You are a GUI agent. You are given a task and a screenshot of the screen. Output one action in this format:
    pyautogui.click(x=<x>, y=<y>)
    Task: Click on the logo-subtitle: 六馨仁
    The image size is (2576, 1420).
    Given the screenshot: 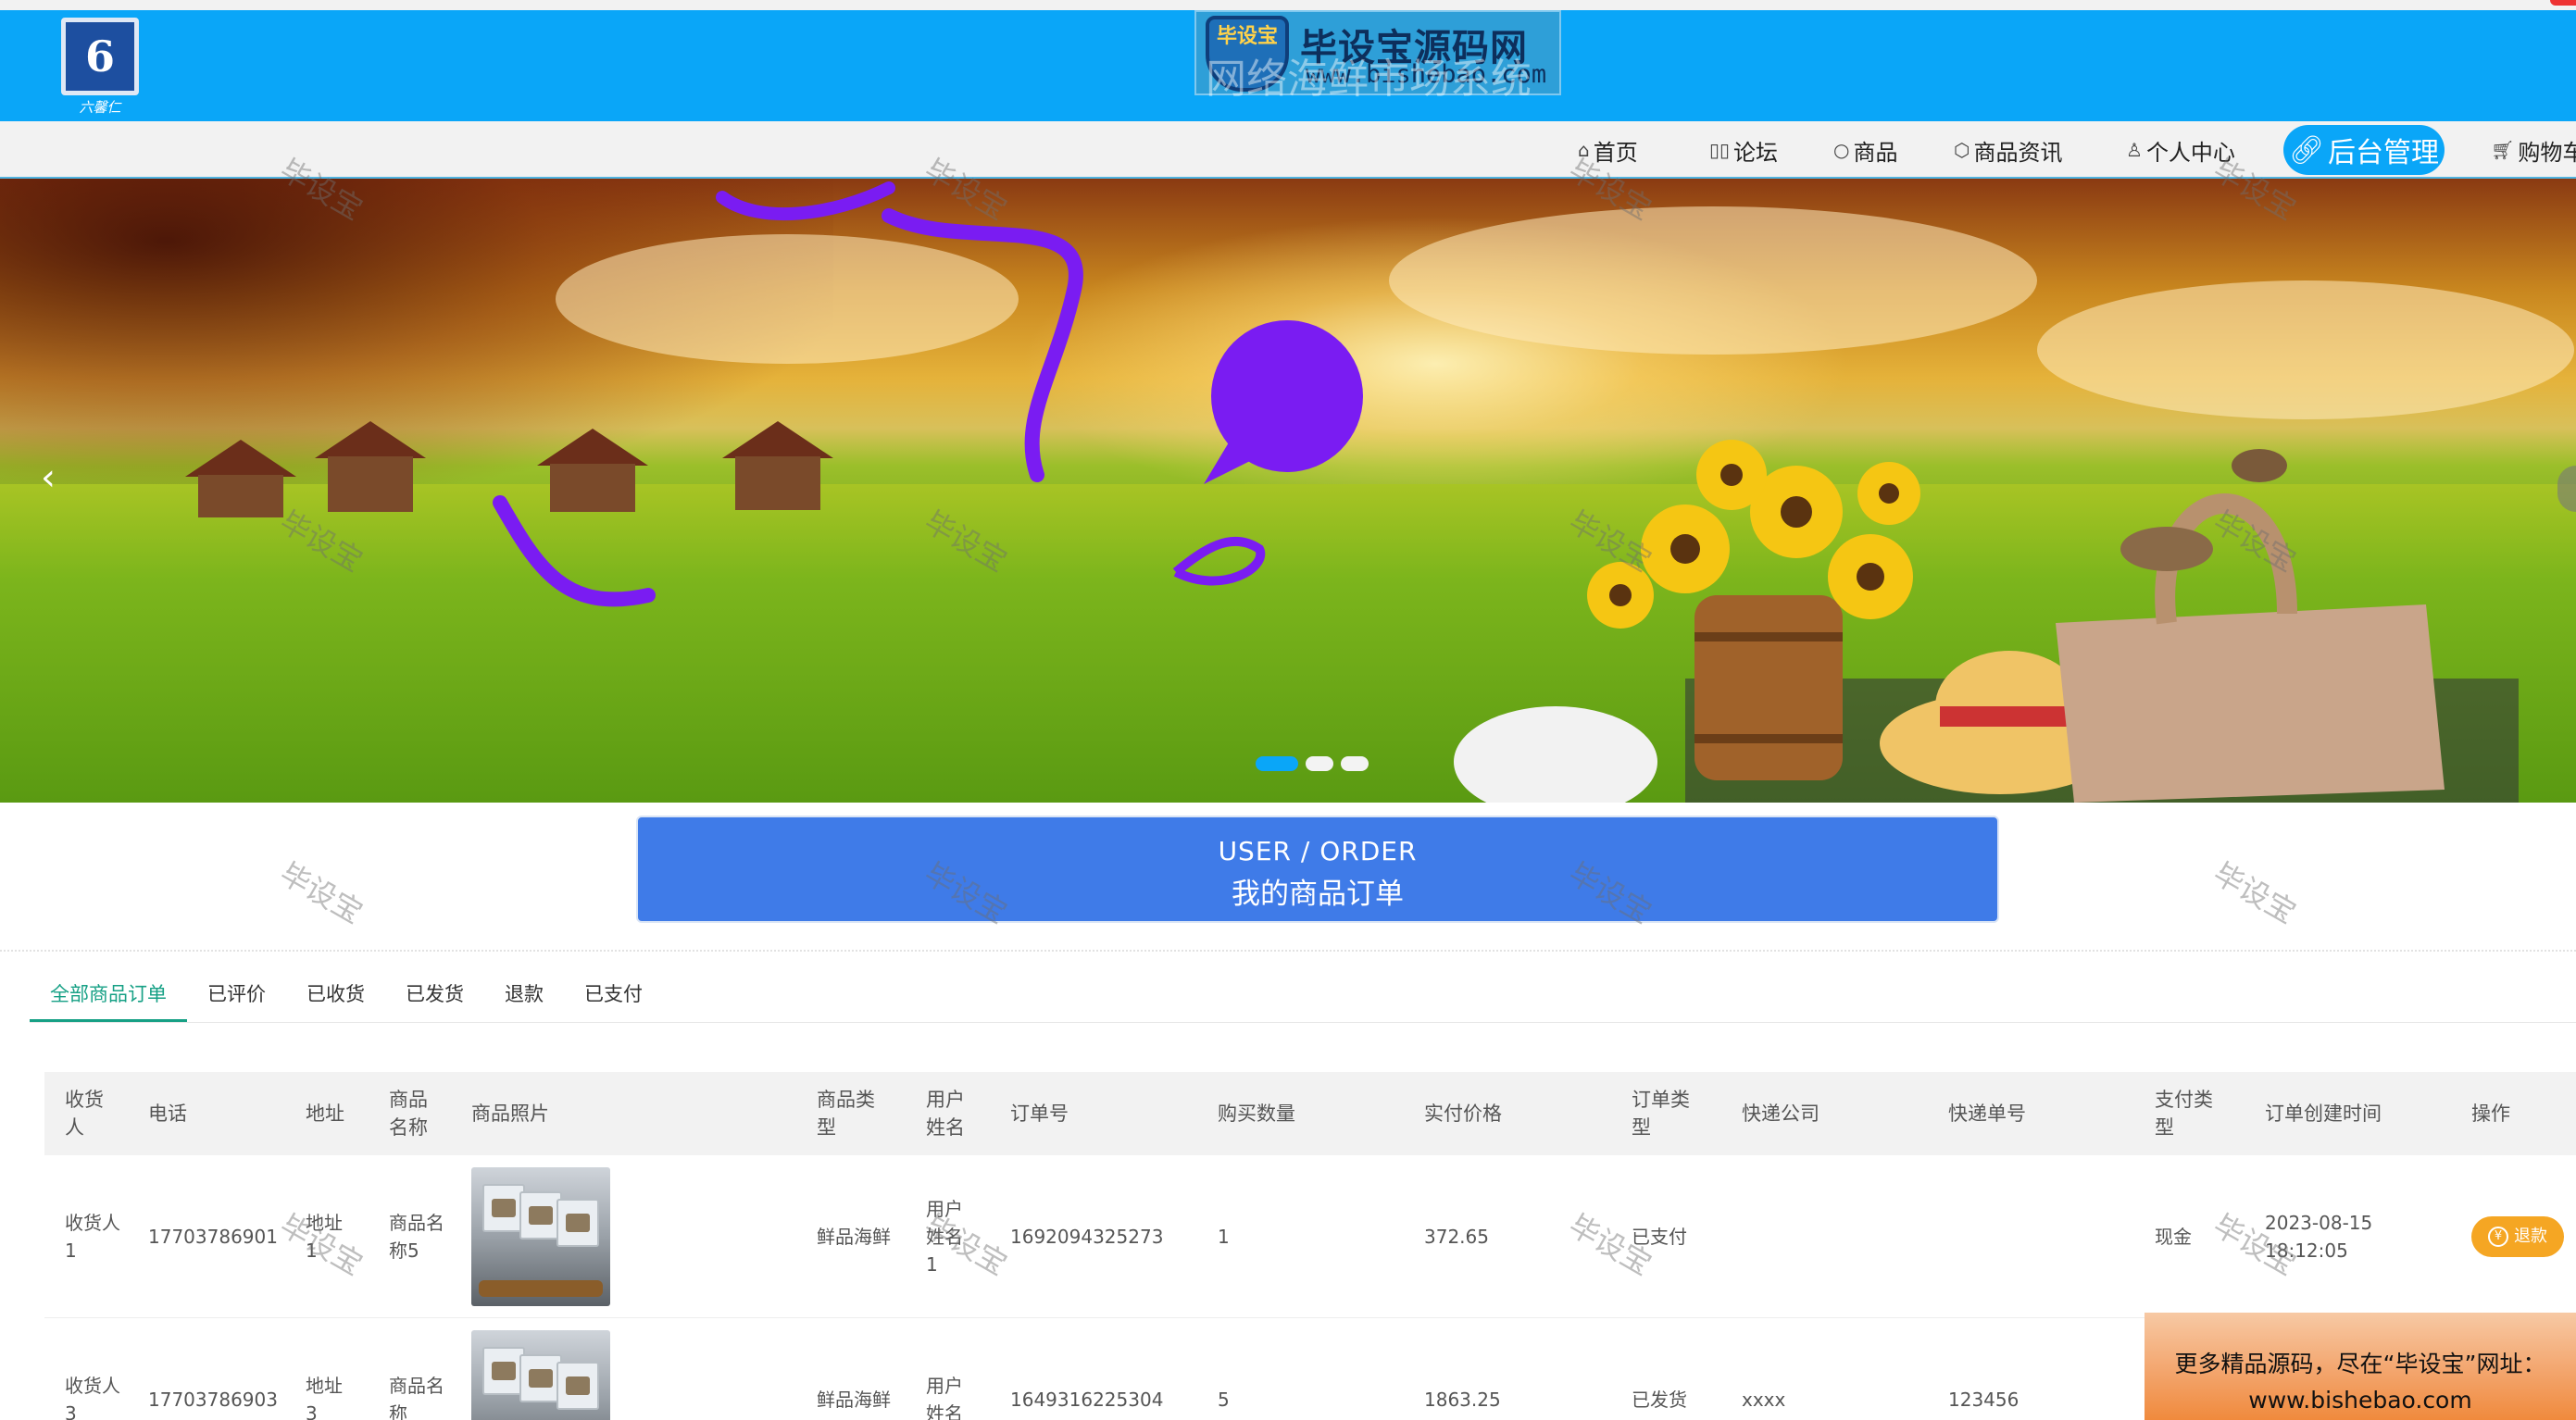 What is the action you would take?
    pyautogui.click(x=100, y=107)
    